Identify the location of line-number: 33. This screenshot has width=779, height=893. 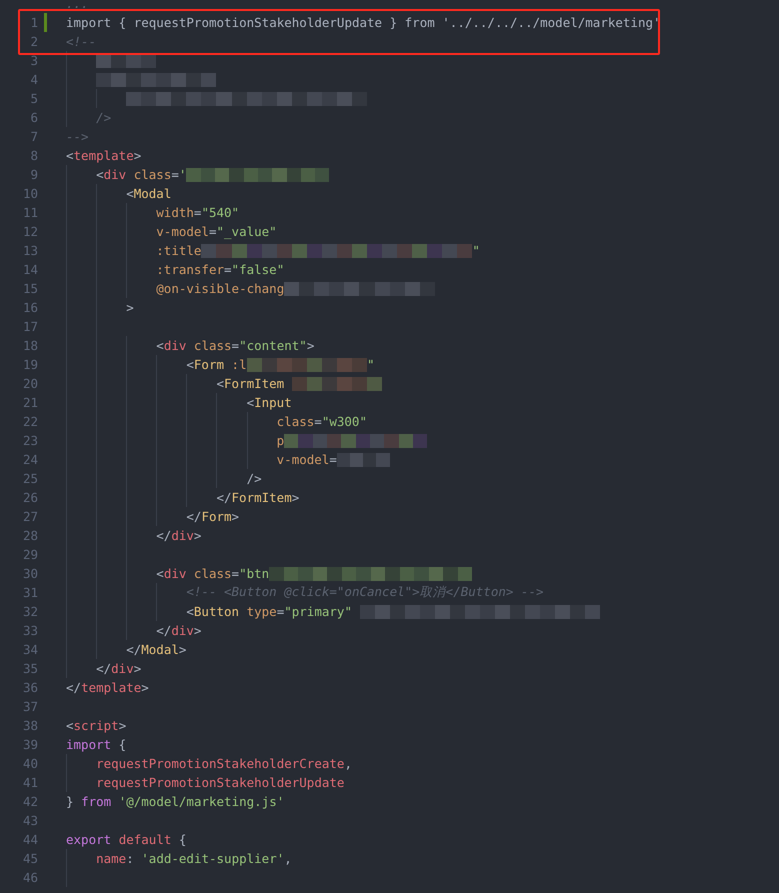
(30, 630).